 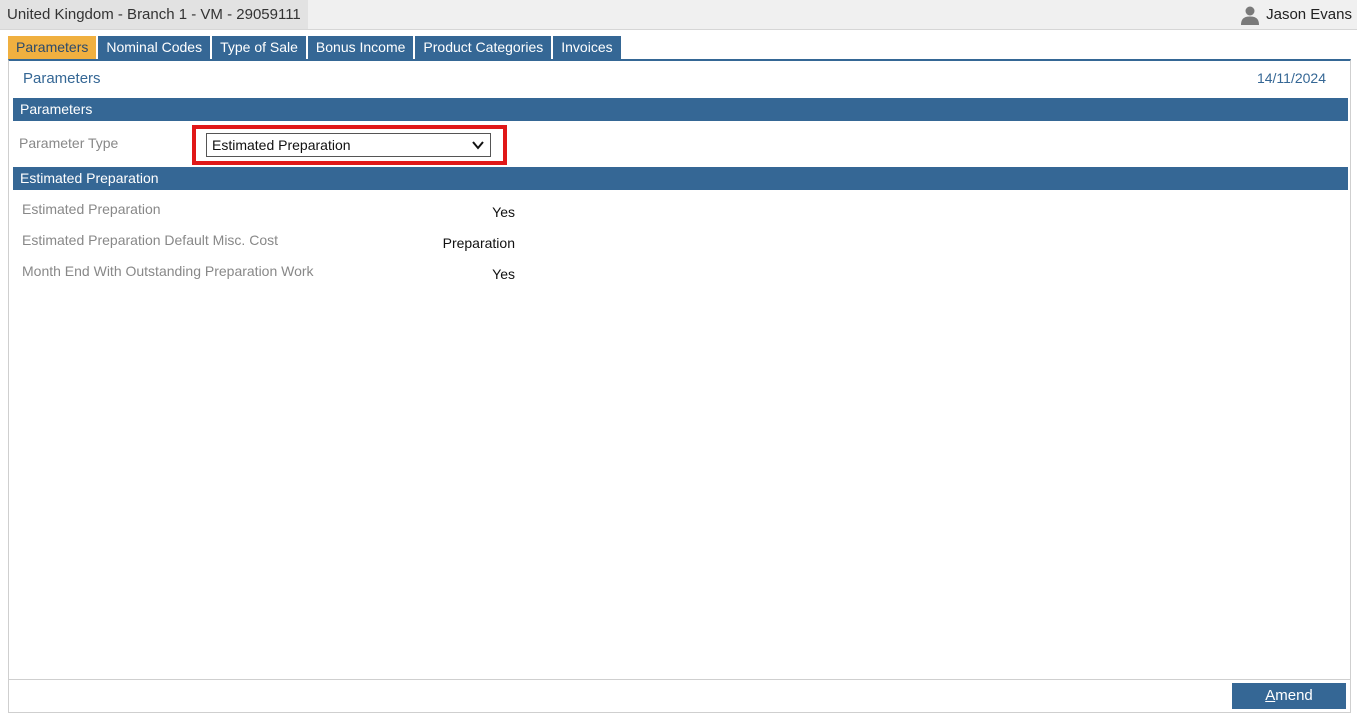 I want to click on amend-button: Amend, so click(x=1289, y=696).